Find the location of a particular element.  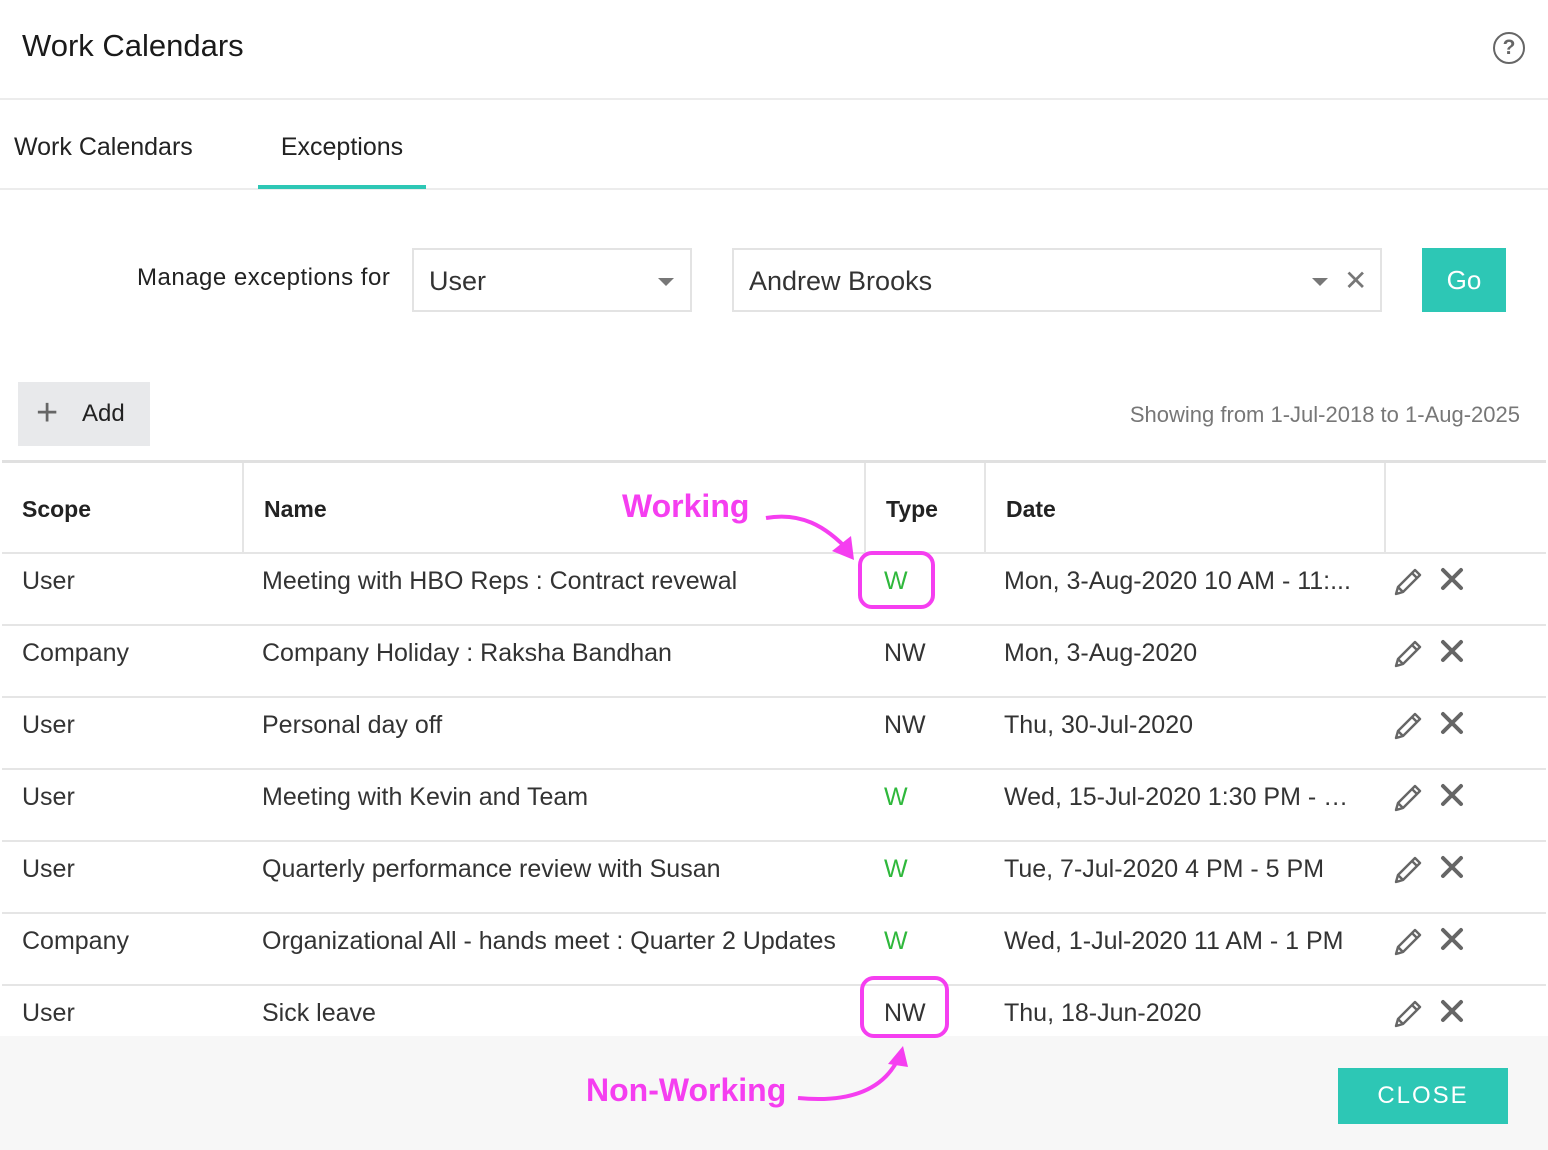

annotation-highlight-non-working is located at coordinates (904, 1007).